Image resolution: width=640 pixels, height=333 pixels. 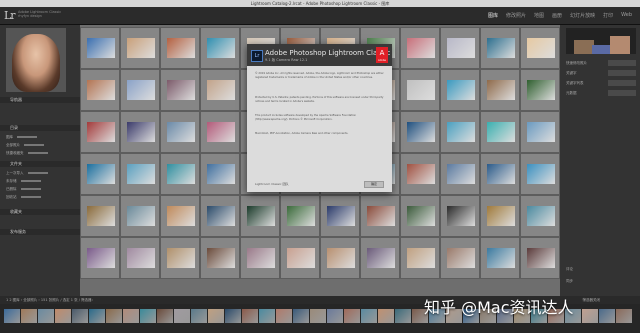 I want to click on module-book: 画册, so click(x=557, y=15).